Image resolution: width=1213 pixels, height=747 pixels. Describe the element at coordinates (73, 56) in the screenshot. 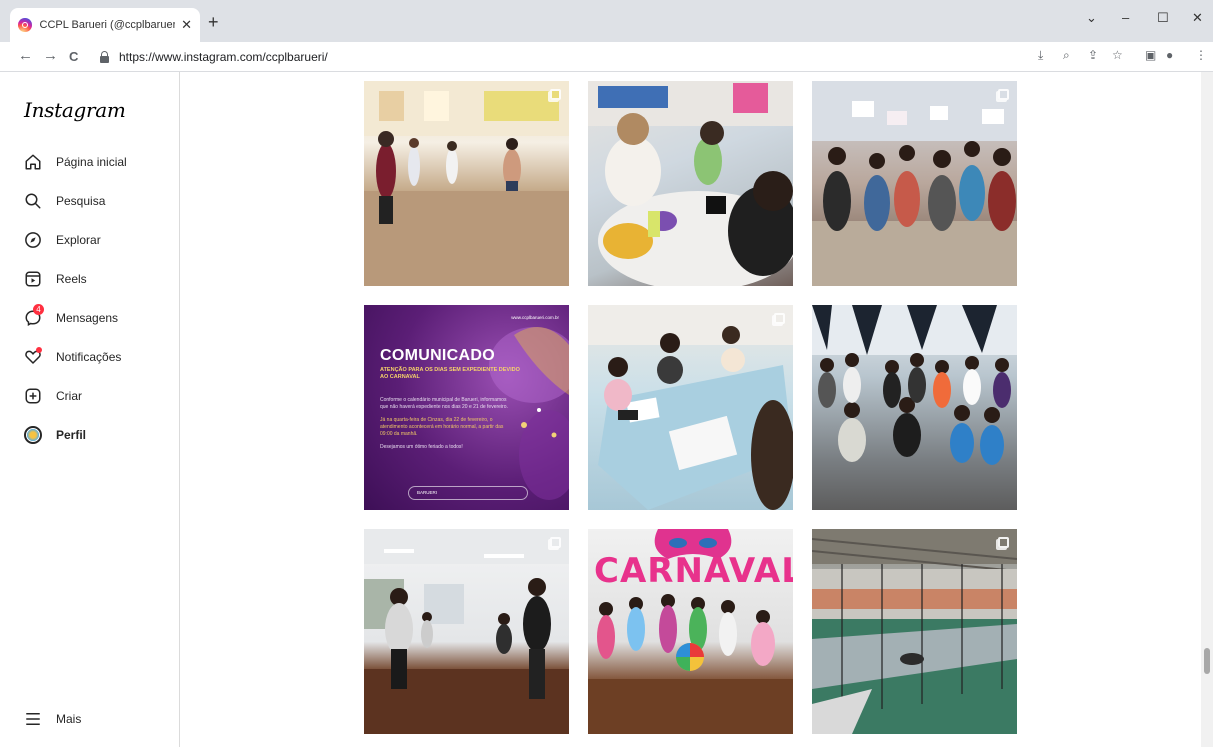

I see `reload-button: C` at that location.